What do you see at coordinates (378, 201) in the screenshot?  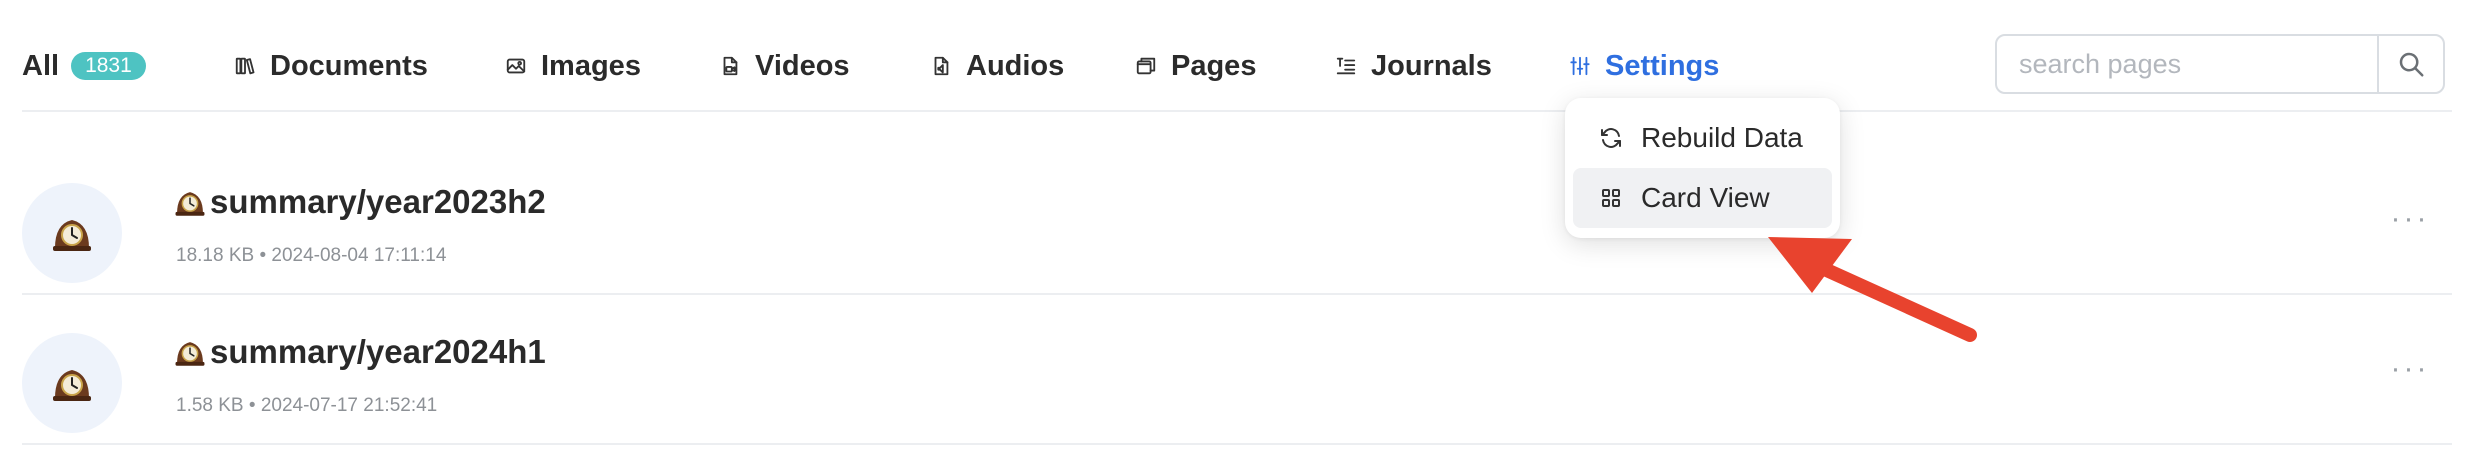 I see `row-title-text: summary/year2023h2` at bounding box center [378, 201].